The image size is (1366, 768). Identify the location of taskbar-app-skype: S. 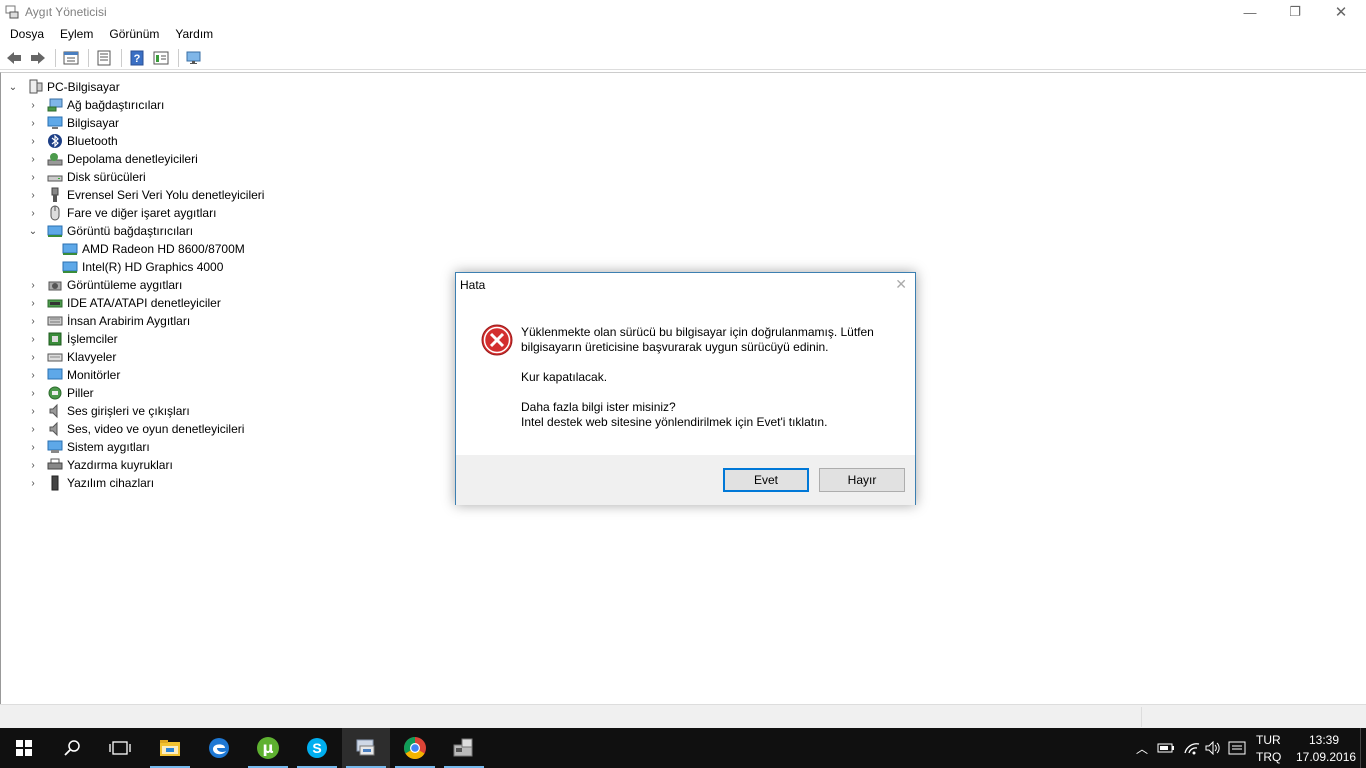
(317, 748).